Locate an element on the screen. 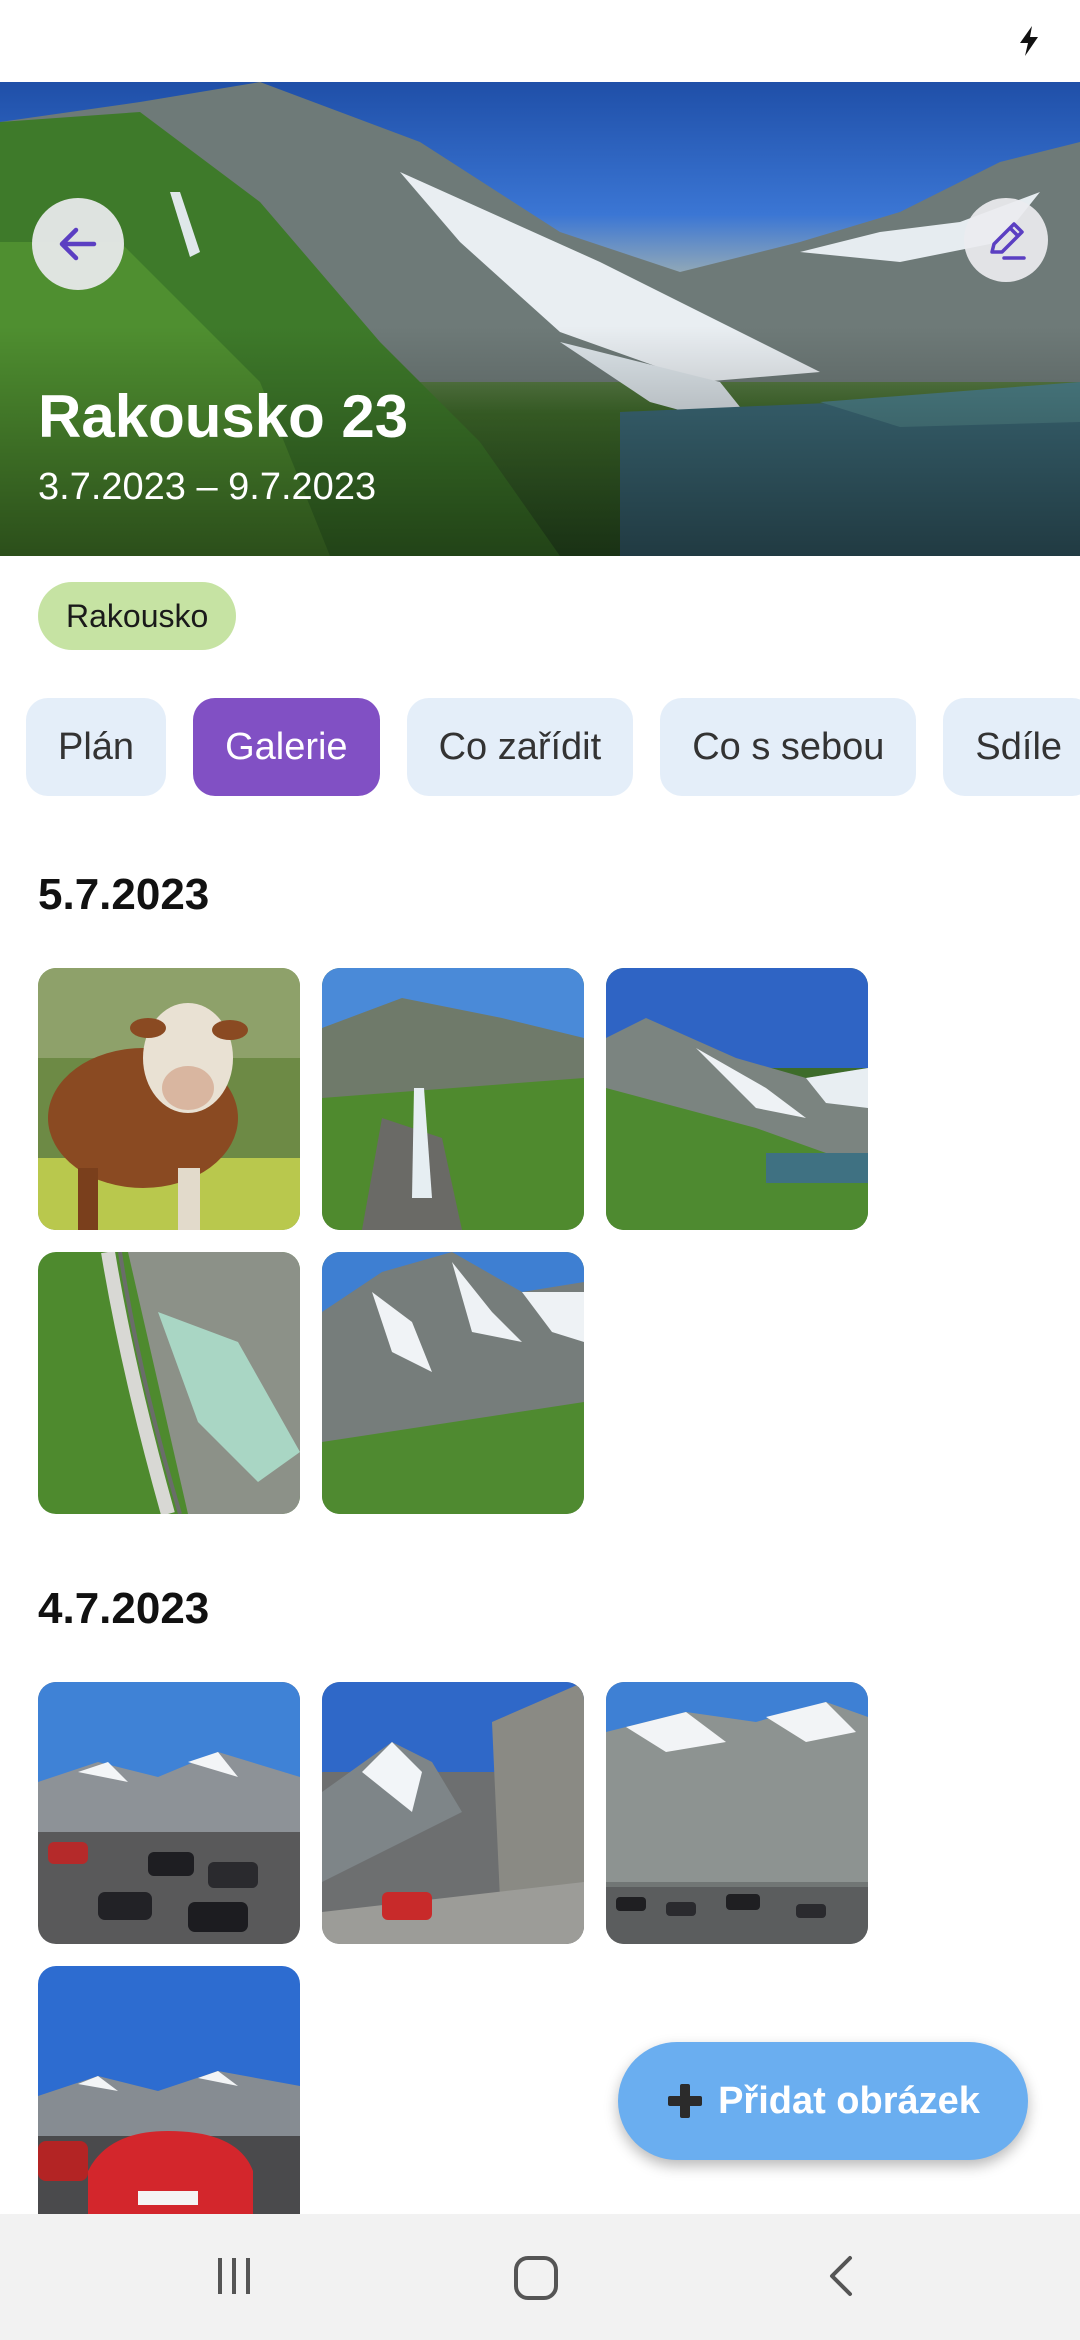  gallery-date-heading: 4.7.2023 is located at coordinates (124, 1608).